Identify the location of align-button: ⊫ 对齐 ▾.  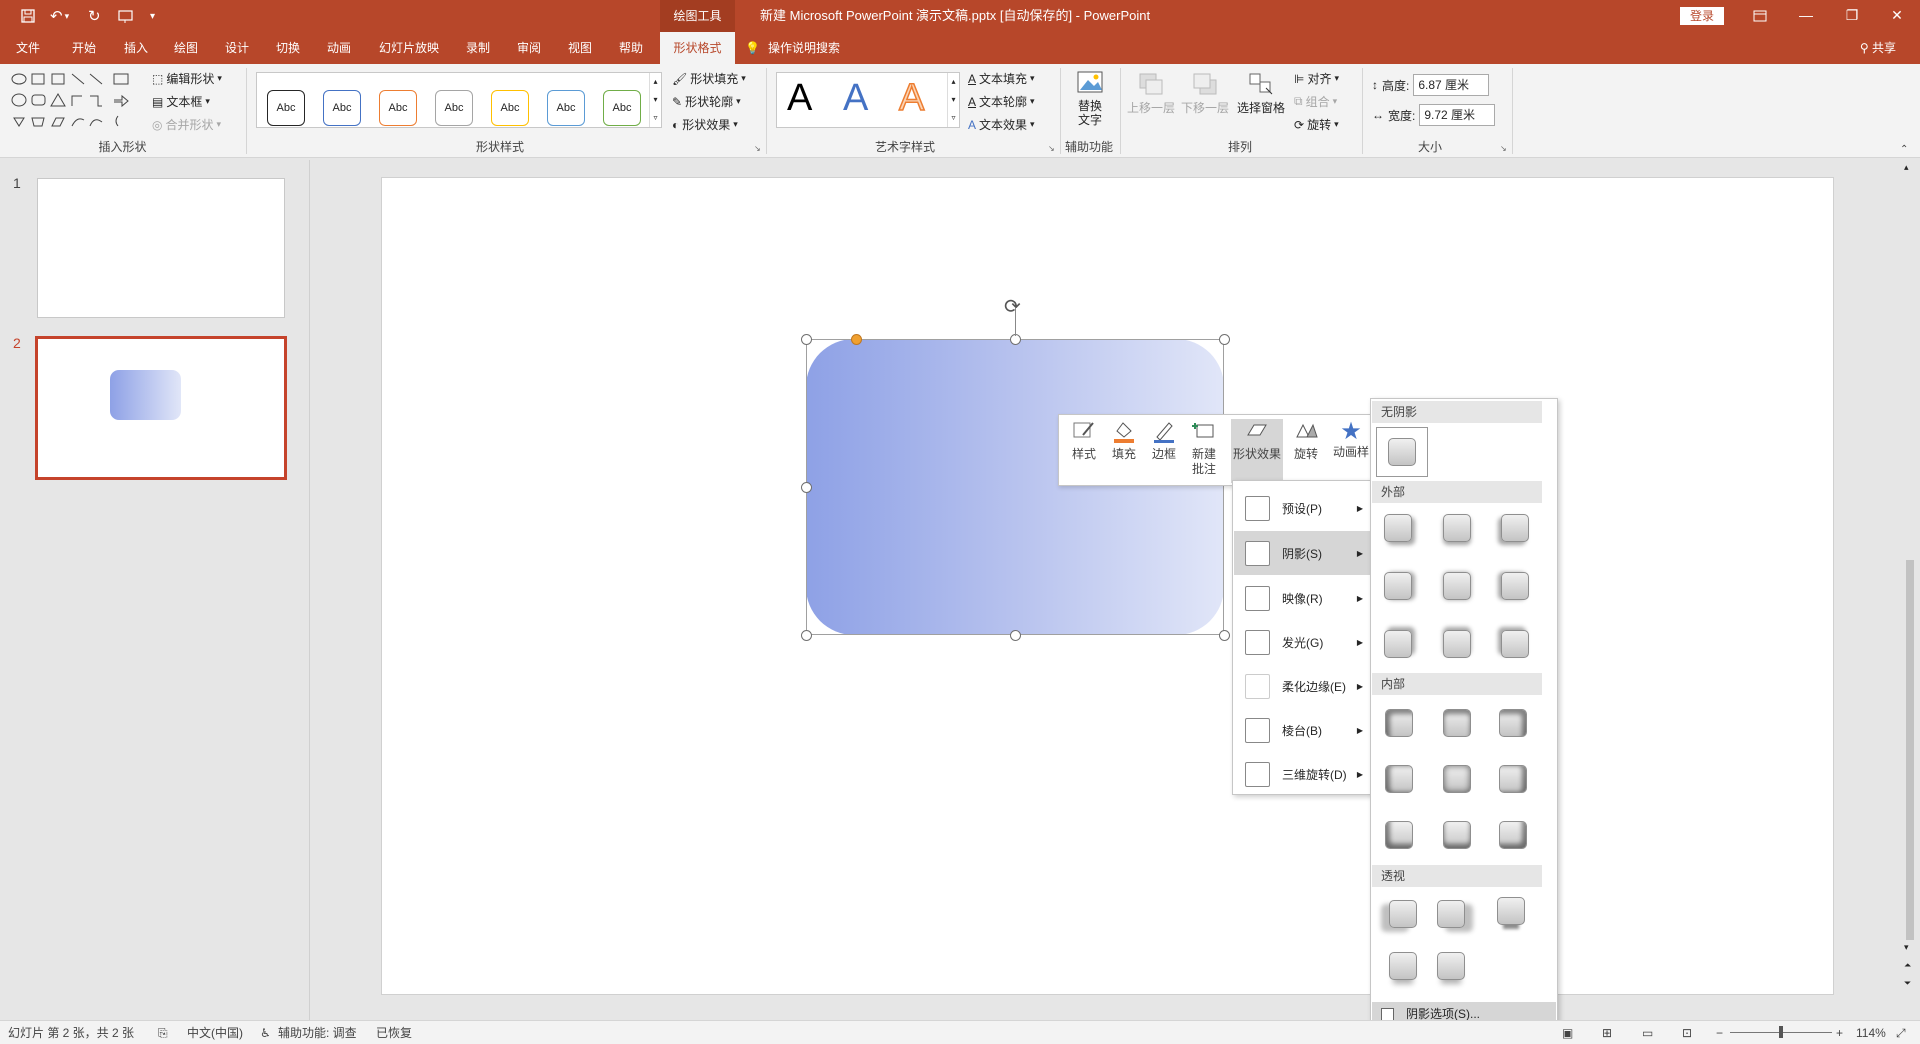
(1316, 78).